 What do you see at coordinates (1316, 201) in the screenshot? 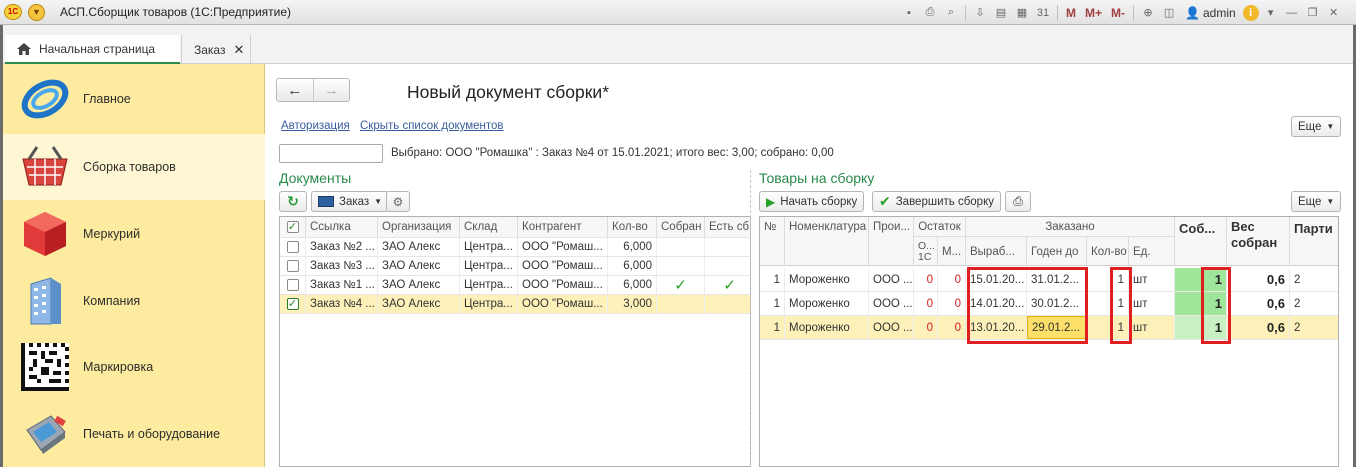
I see `more-button-goods: Еще ▼` at bounding box center [1316, 201].